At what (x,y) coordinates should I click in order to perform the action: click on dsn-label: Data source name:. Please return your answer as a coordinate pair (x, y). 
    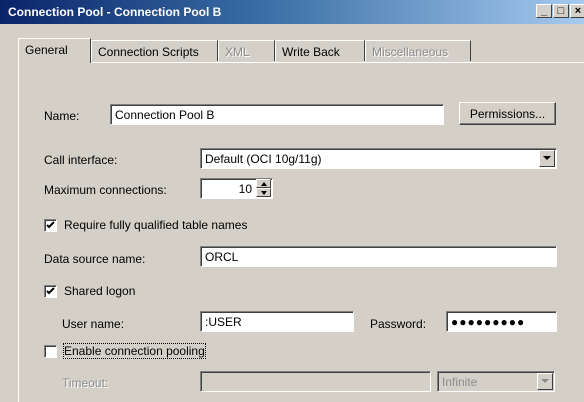
    Looking at the image, I should click on (95, 259).